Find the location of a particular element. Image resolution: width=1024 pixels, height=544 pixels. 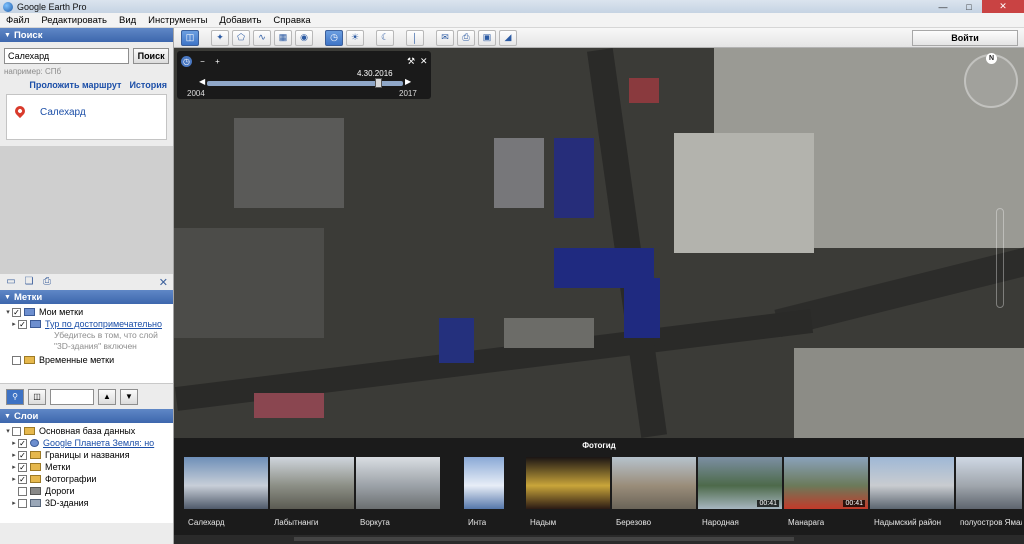

photo-thumbnail-label: Манарага is located at coordinates (806, 522).